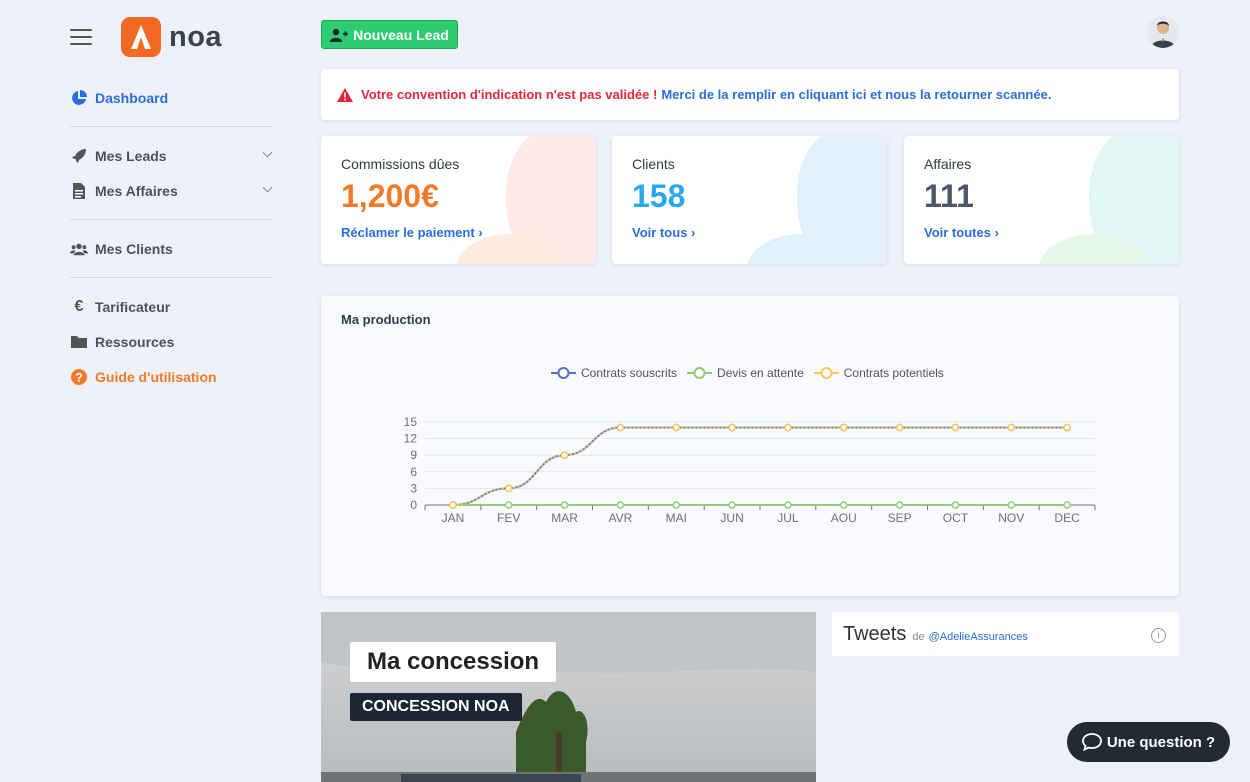 This screenshot has width=1250, height=782. I want to click on menu-toggle-button, so click(81, 37).